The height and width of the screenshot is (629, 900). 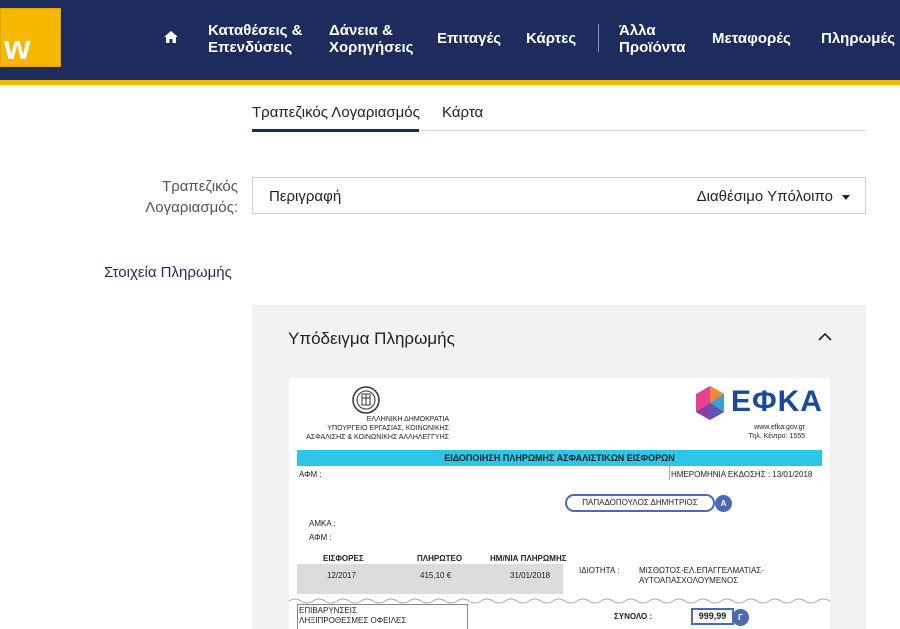 What do you see at coordinates (168, 272) in the screenshot?
I see `payment-details-title: Στοιχεία Πληρωμής` at bounding box center [168, 272].